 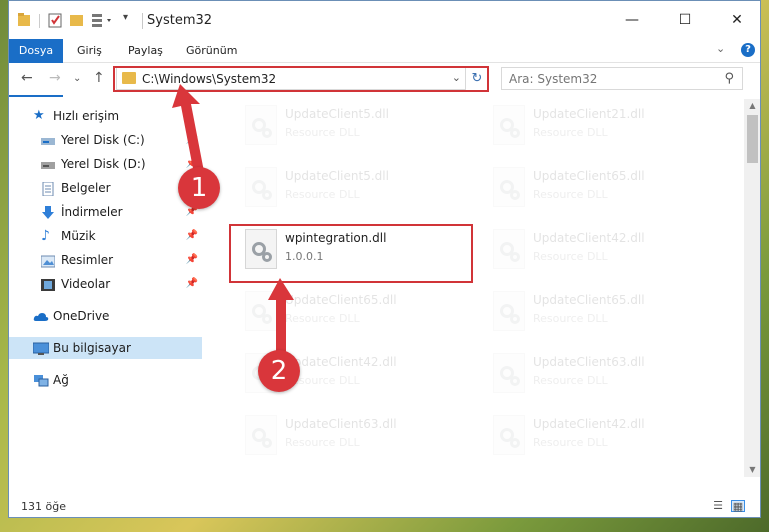 I want to click on details-view-icon: ☰, so click(x=718, y=506).